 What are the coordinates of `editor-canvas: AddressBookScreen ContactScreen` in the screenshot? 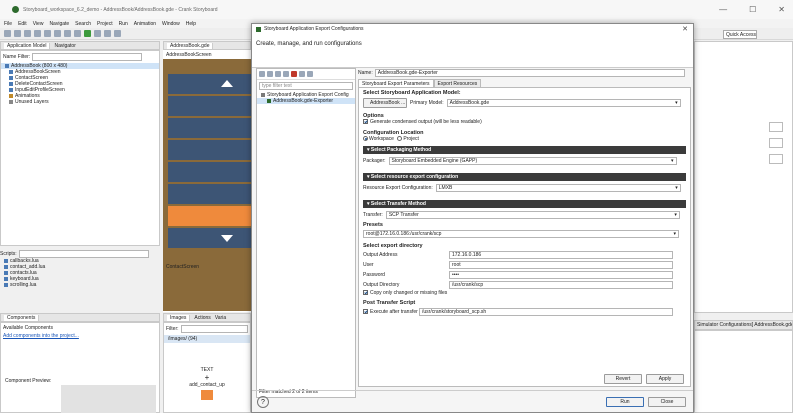 It's located at (207, 181).